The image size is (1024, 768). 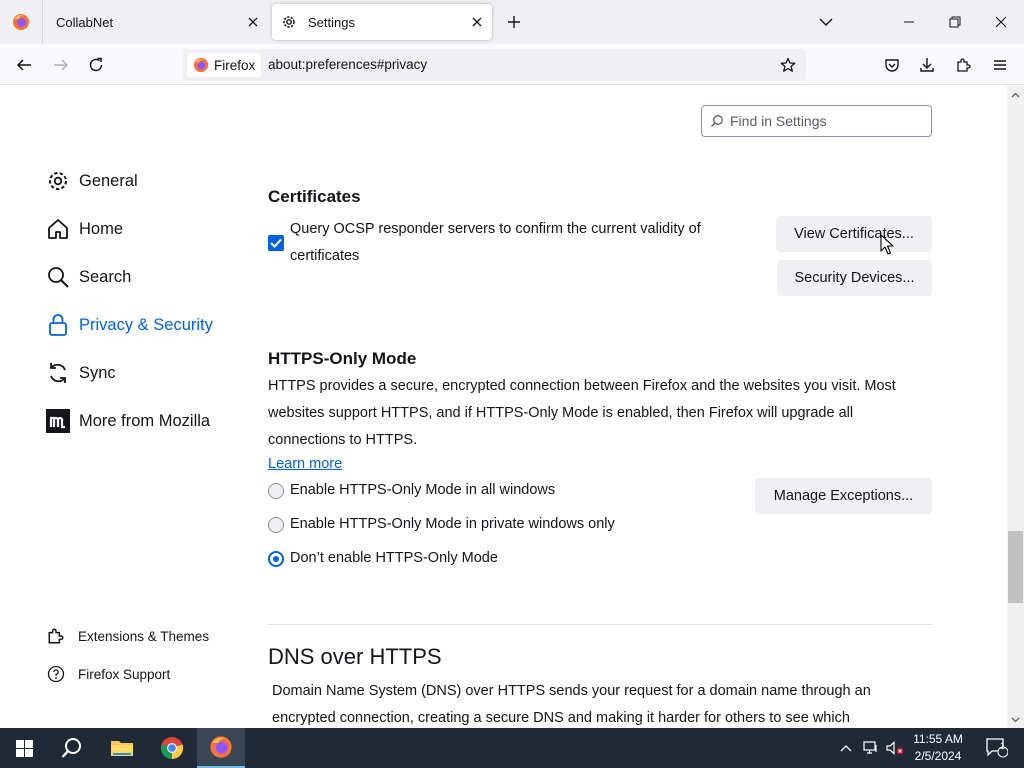 I want to click on firefox-view-button, so click(x=21, y=22).